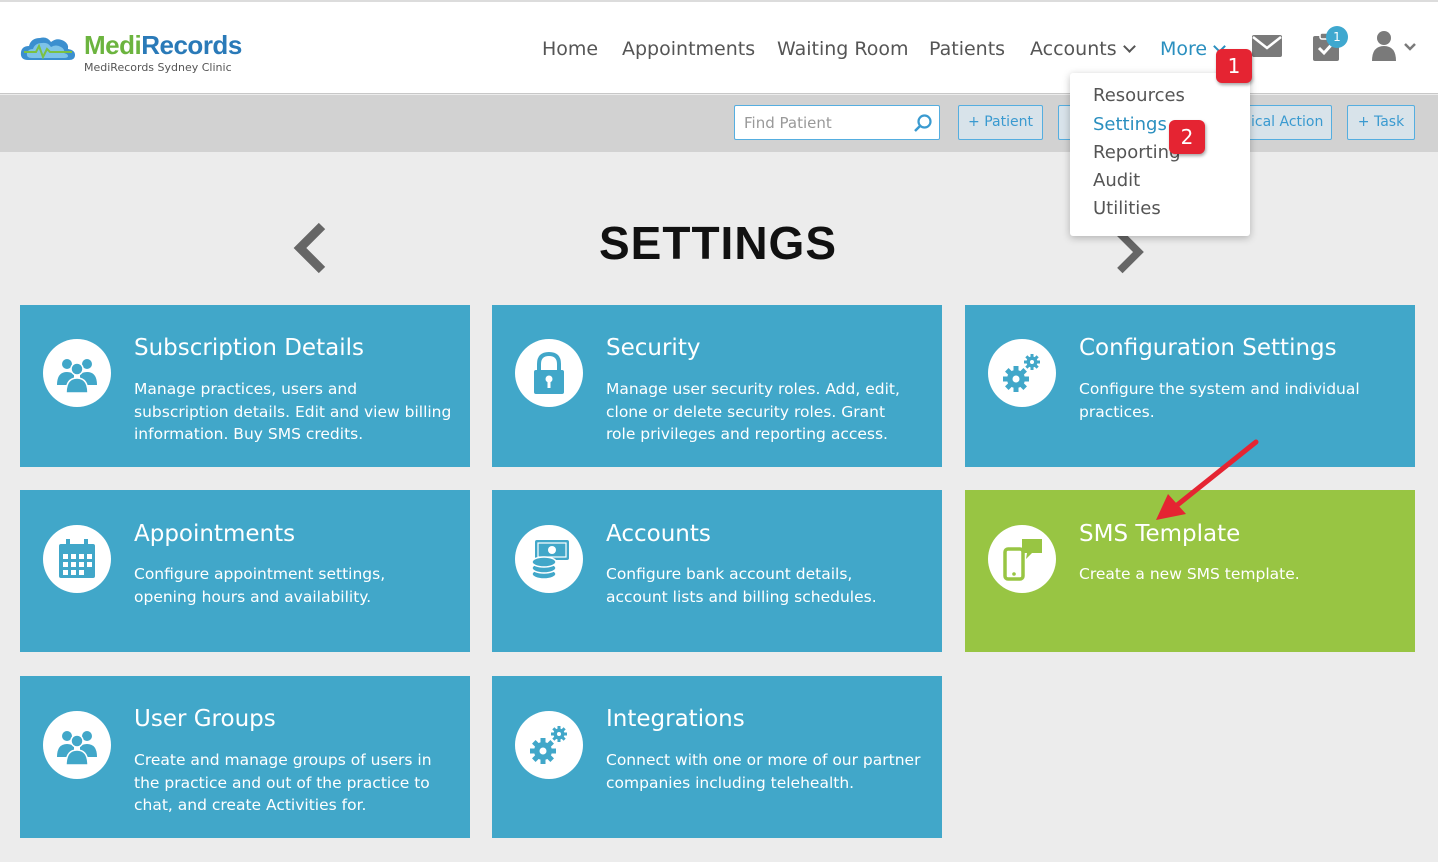 The width and height of the screenshot is (1438, 862). I want to click on find-patient-search, so click(837, 122).